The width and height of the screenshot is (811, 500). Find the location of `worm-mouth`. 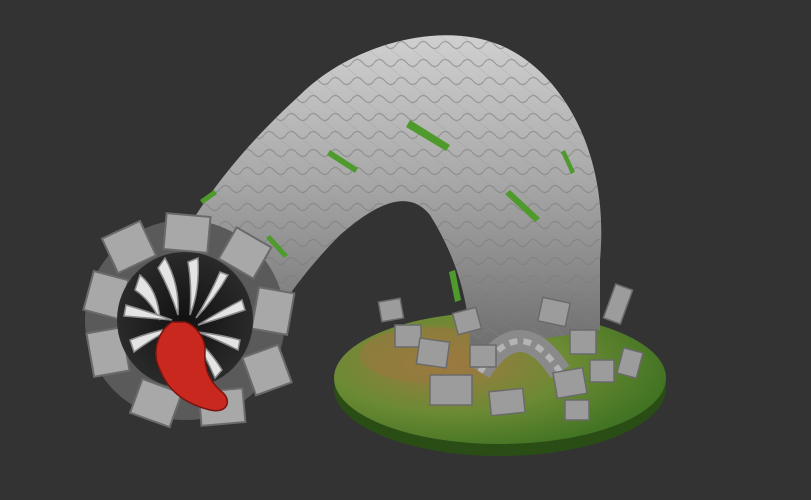

worm-mouth is located at coordinates (189, 320).